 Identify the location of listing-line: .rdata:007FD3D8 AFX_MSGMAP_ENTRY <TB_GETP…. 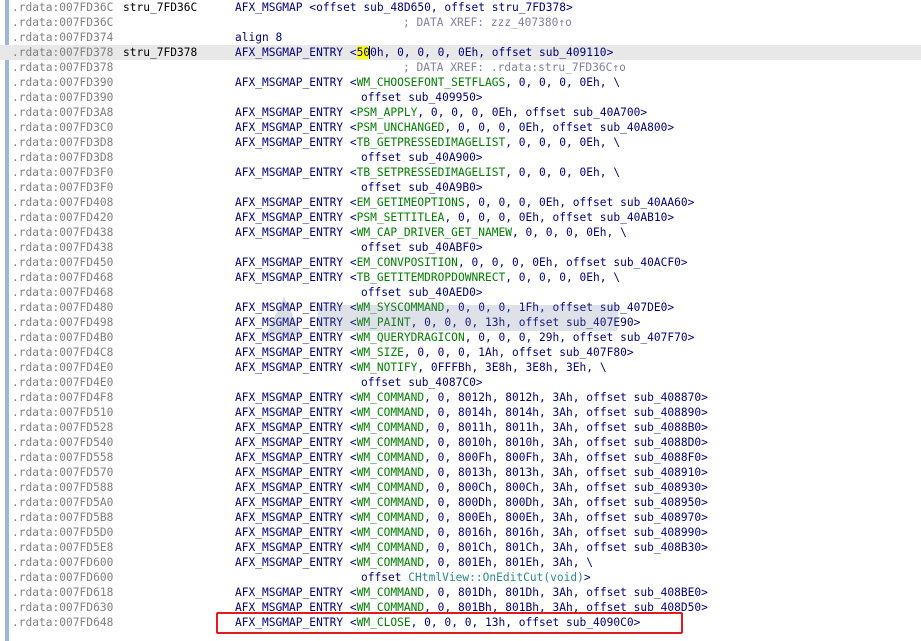
(460, 142).